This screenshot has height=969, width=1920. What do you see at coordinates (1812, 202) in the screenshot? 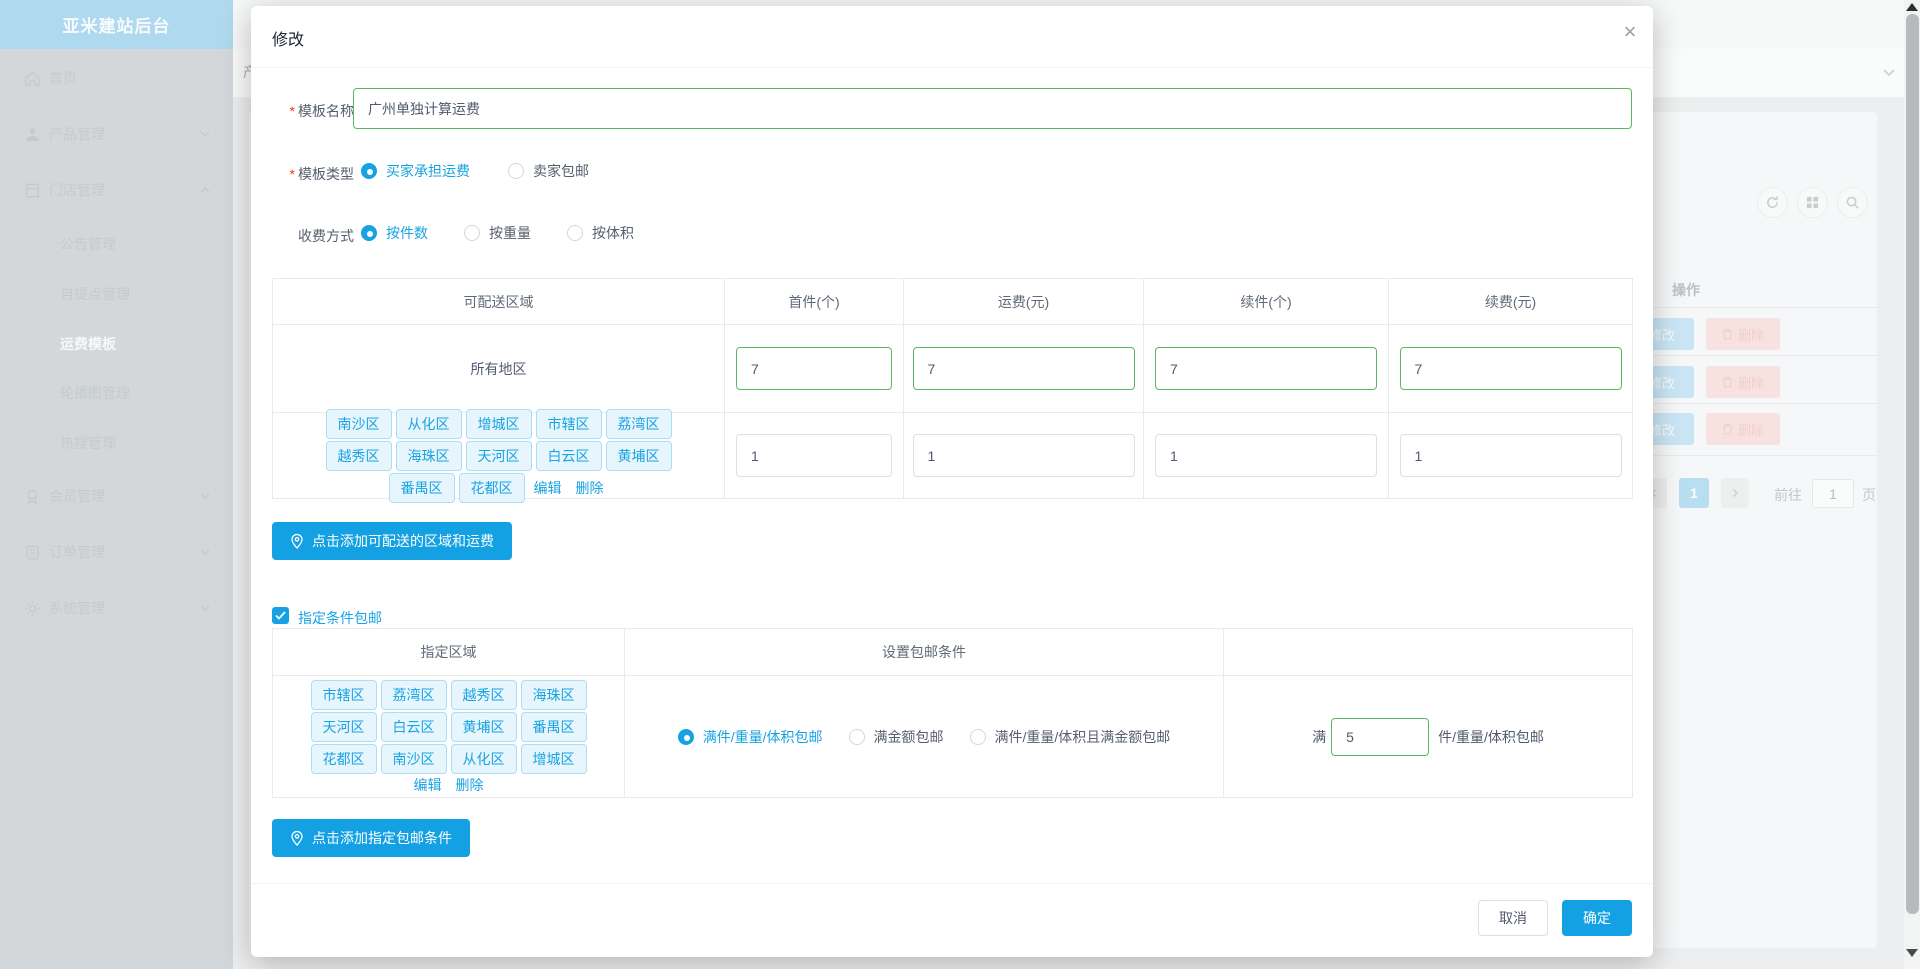
I see `layout-button` at bounding box center [1812, 202].